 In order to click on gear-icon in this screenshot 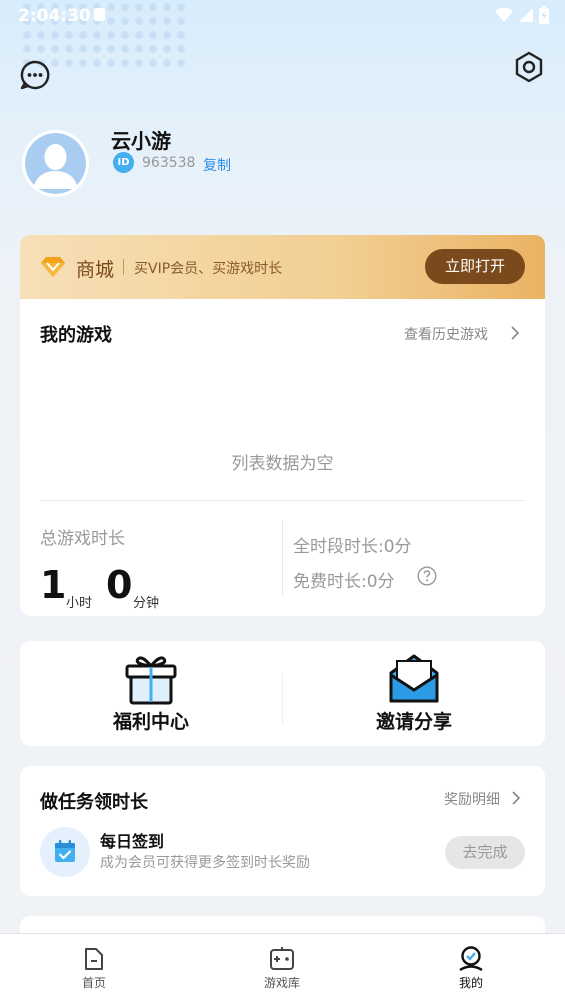, I will do `click(529, 67)`.